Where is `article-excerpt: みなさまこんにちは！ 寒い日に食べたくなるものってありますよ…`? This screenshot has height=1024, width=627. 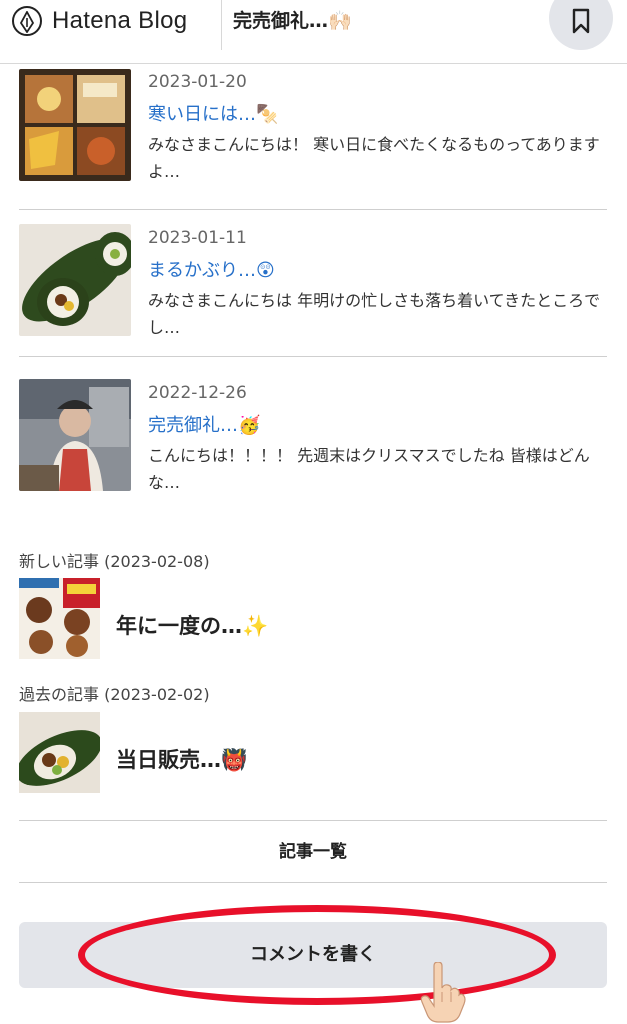 article-excerpt: みなさまこんにちは！ 寒い日に食べたくなるものってありますよ… is located at coordinates (374, 158).